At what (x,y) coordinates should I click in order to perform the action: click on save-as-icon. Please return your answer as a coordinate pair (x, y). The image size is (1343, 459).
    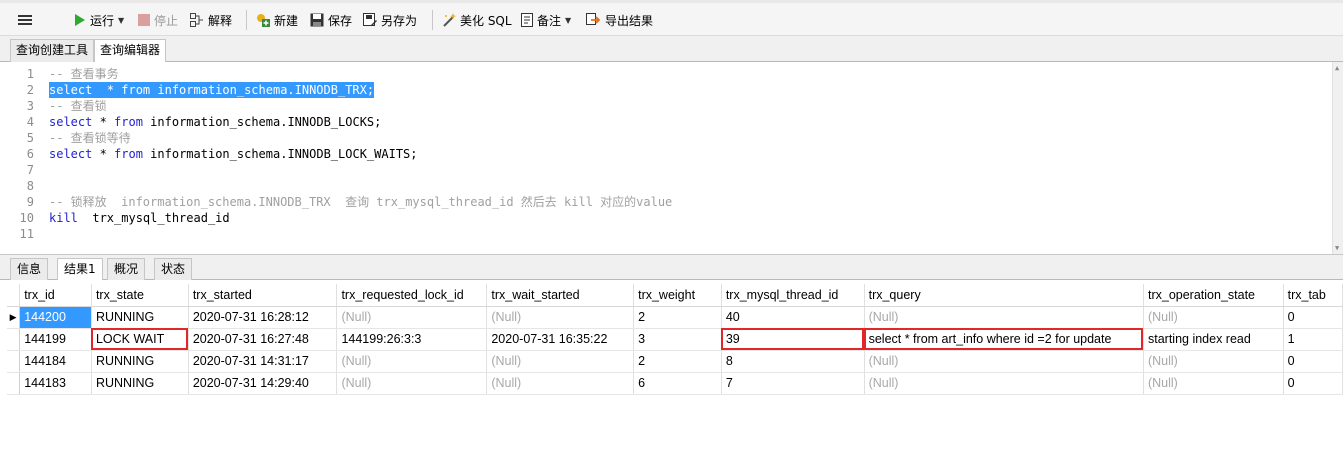
    Looking at the image, I should click on (370, 19).